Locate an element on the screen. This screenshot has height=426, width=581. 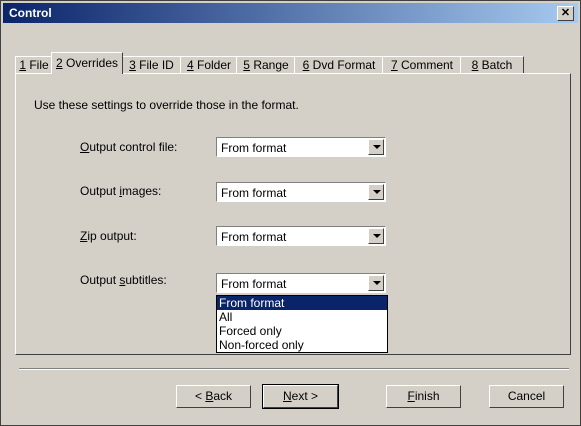
output-subtitles-select: From format is located at coordinates (301, 283).